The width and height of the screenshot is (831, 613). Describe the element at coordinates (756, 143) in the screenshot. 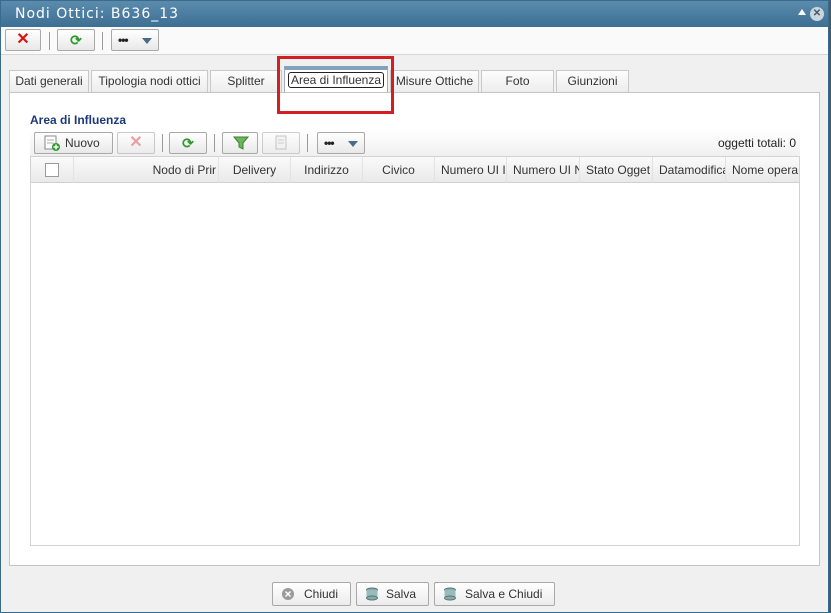

I see `total-count: oggetti totali: 0` at that location.